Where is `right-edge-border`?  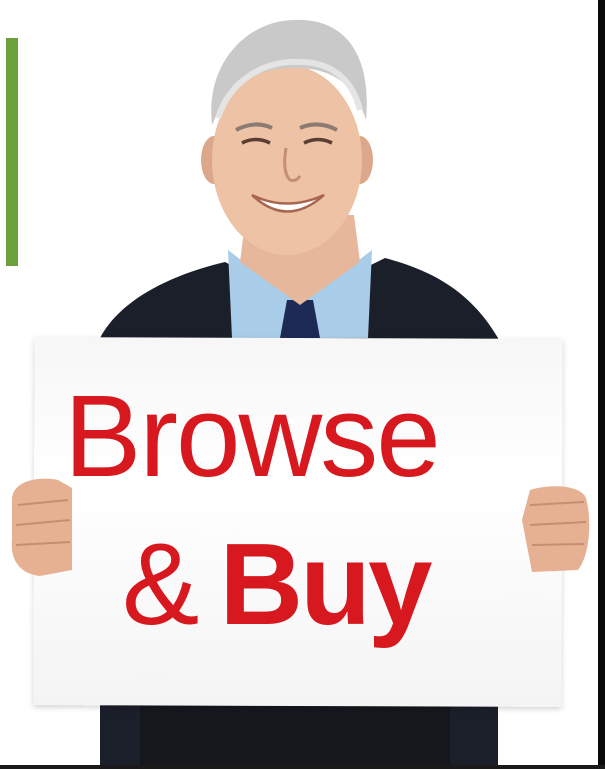
right-edge-border is located at coordinates (601, 384).